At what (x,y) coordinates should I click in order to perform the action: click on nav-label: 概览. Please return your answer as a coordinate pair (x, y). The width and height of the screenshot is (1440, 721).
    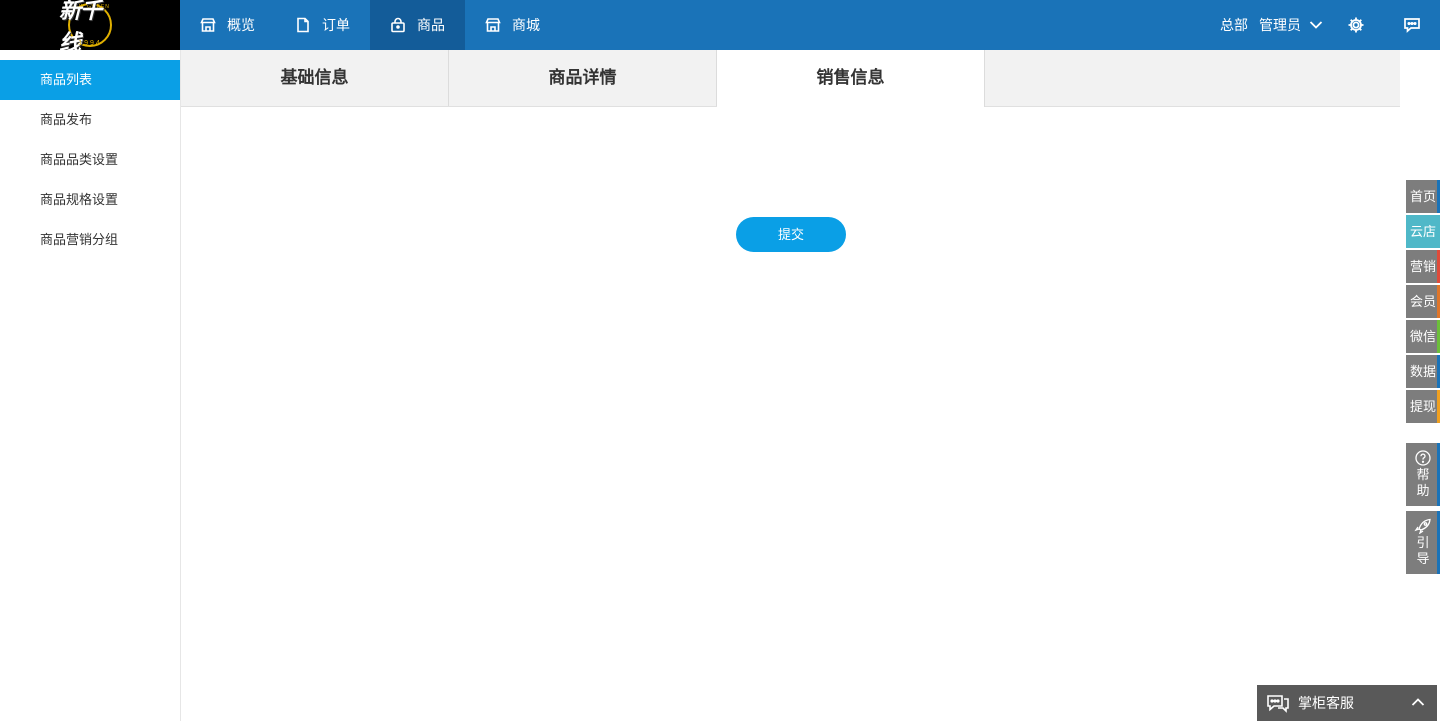
    Looking at the image, I should click on (241, 25).